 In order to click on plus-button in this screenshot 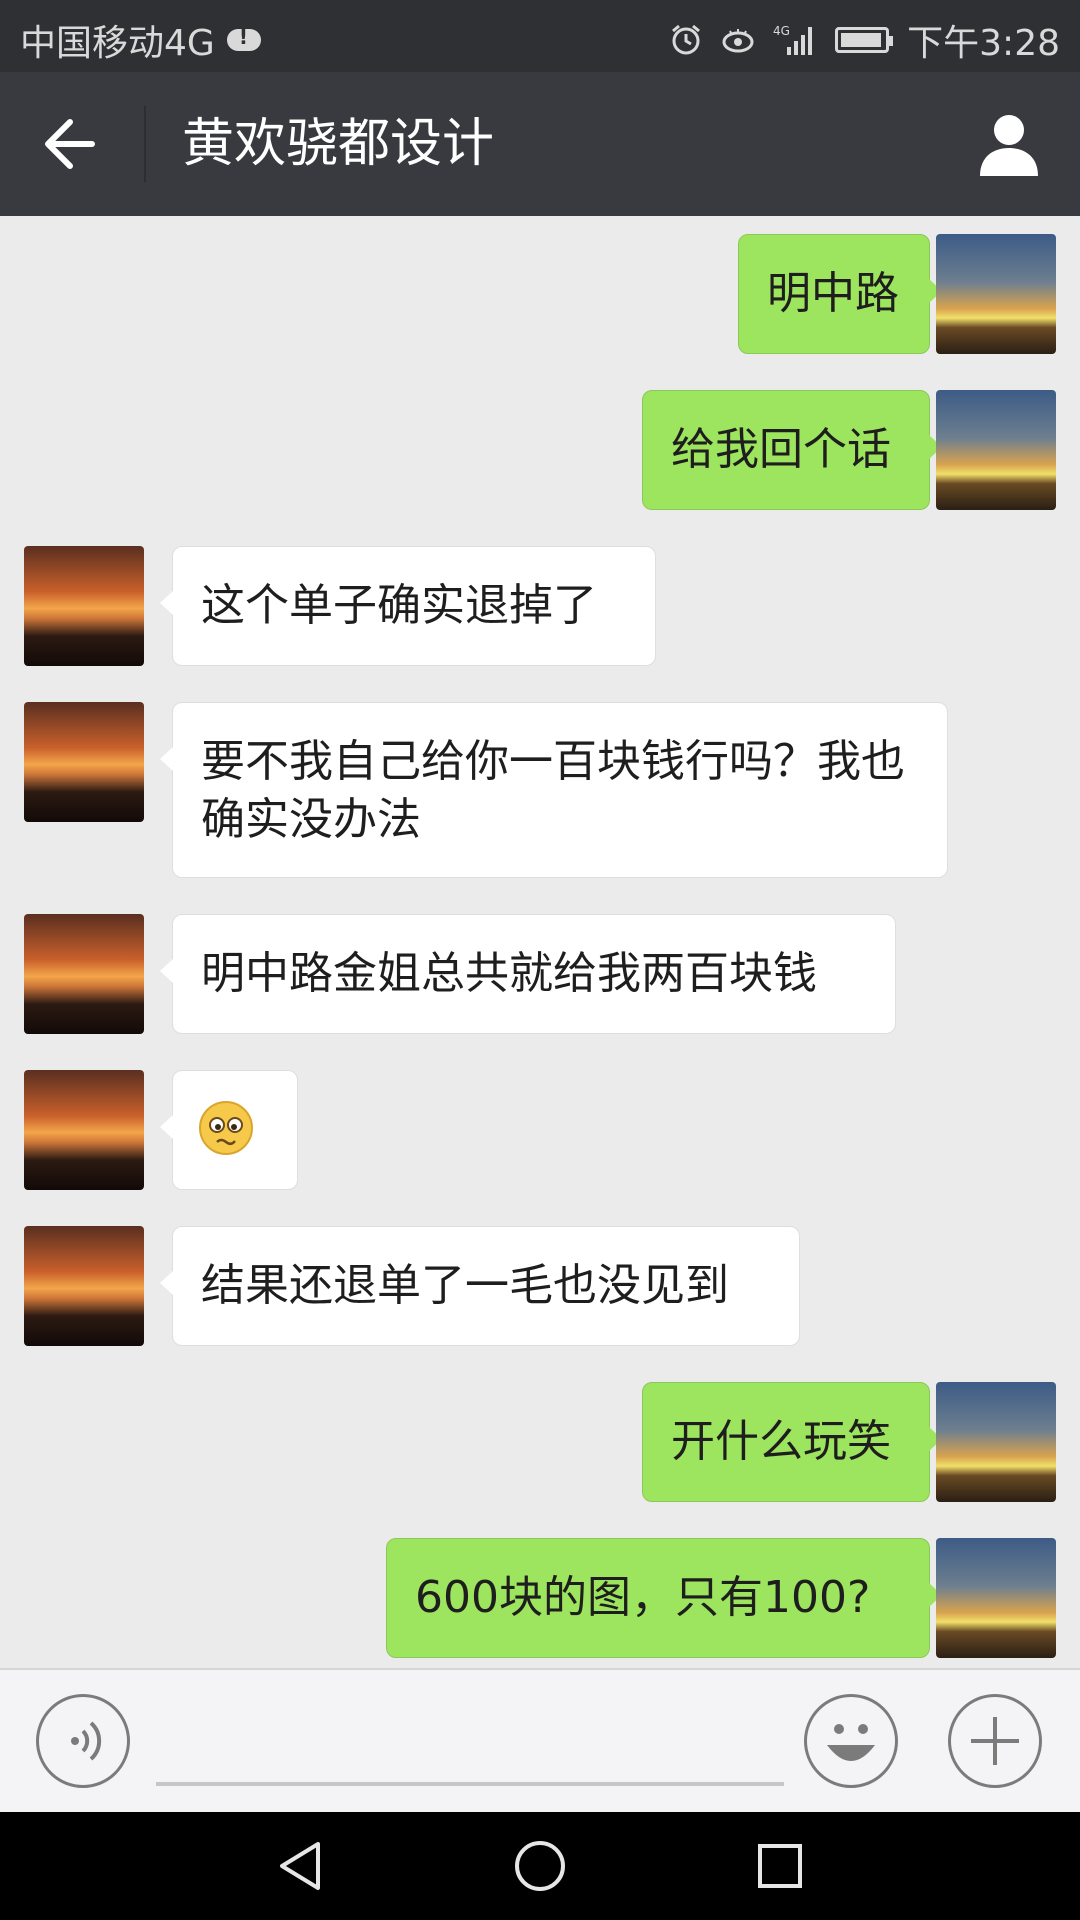, I will do `click(995, 1741)`.